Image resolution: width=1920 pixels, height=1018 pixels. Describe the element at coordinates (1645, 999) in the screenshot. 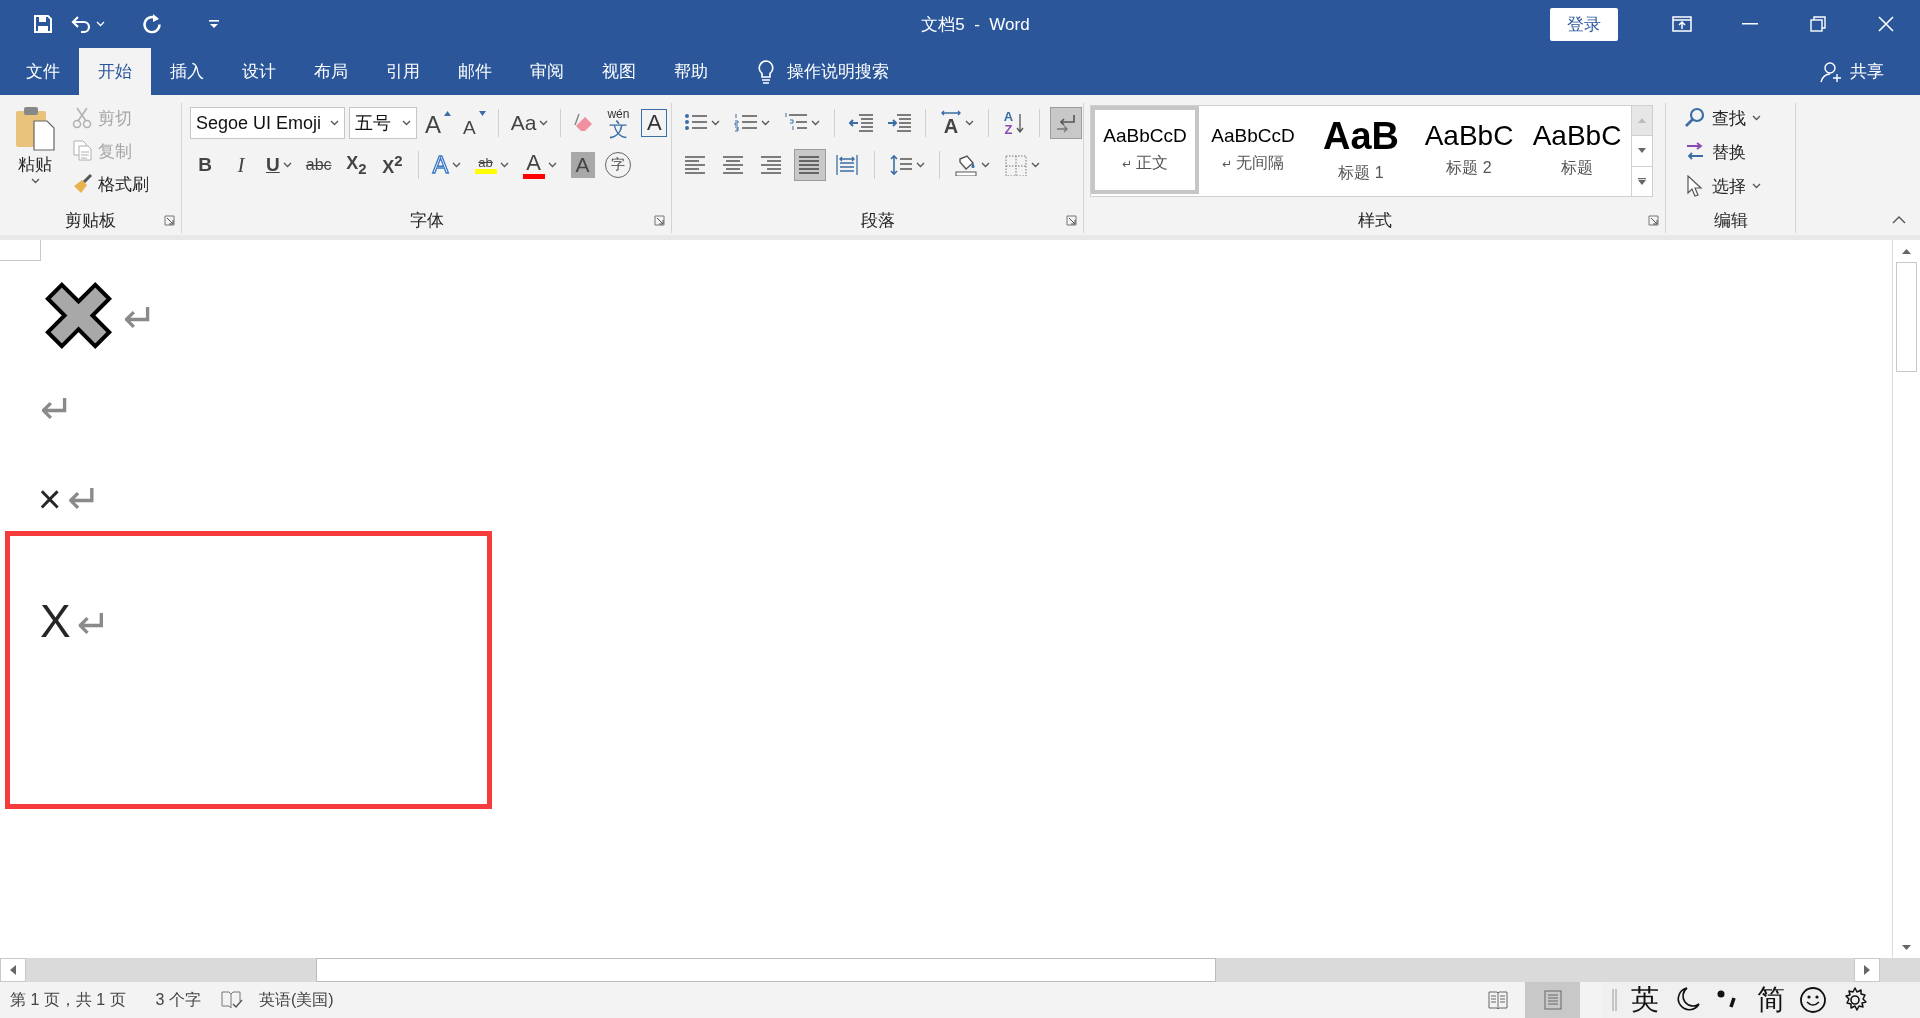

I see `input-mode-button: 英` at that location.